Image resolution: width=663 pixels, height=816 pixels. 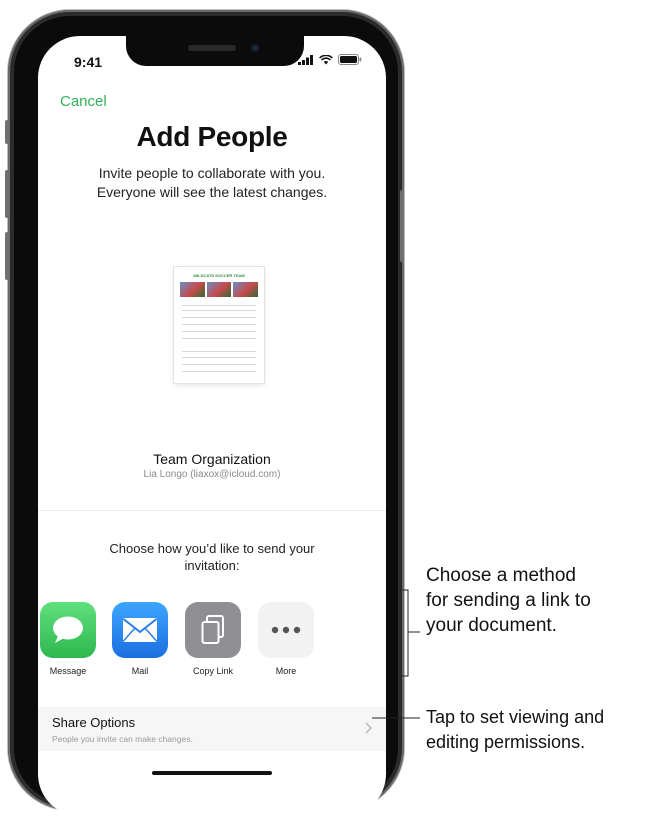 I want to click on permissions-callout-line-1: Tap to set viewing and, so click(x=515, y=717).